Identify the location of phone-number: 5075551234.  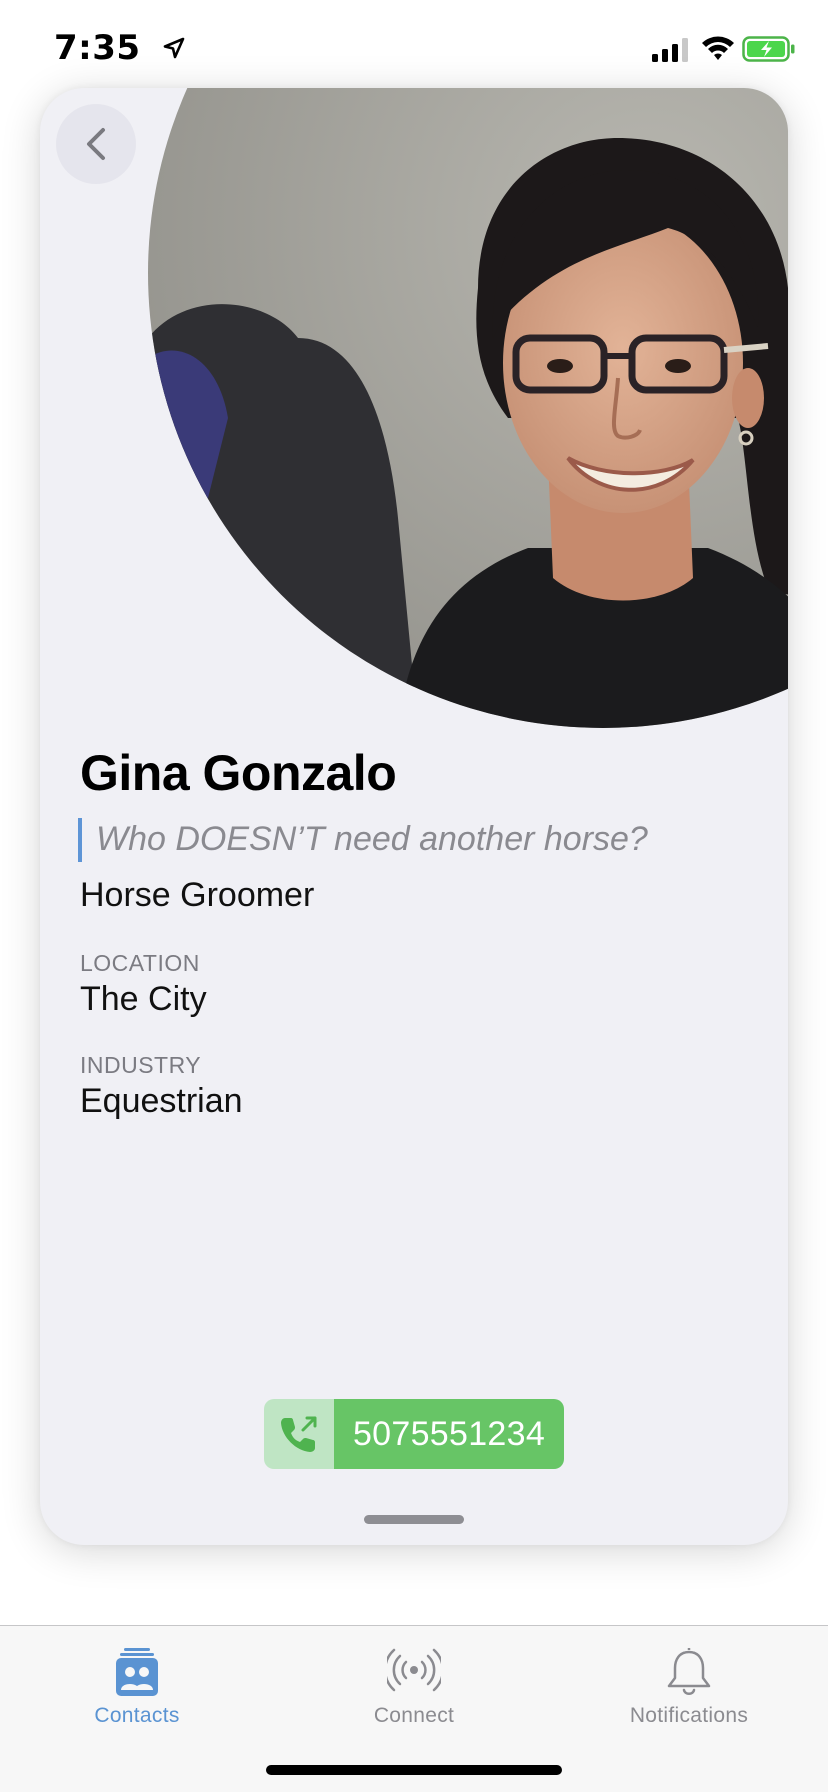
(449, 1434).